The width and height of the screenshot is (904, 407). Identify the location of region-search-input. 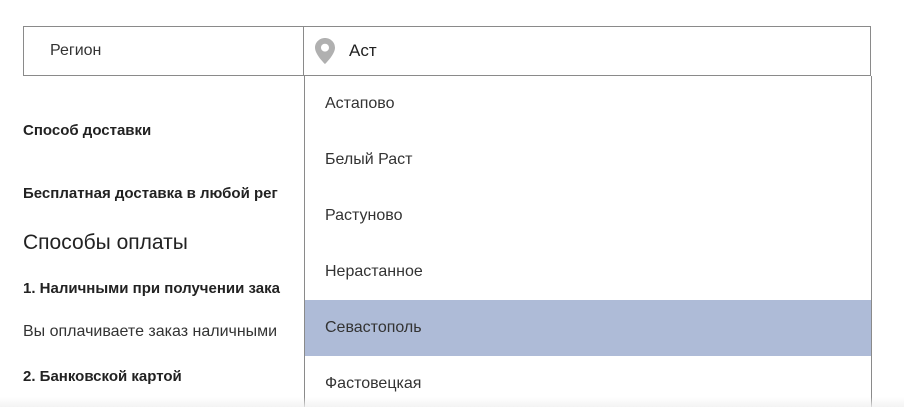
(549, 51).